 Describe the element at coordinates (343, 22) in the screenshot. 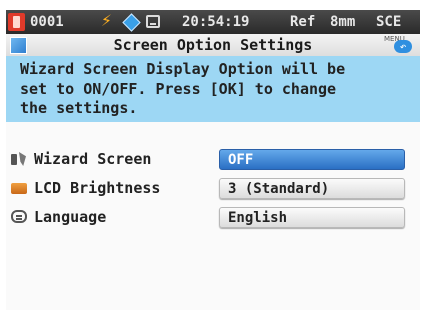

I see `aperture-label: 8mm` at that location.